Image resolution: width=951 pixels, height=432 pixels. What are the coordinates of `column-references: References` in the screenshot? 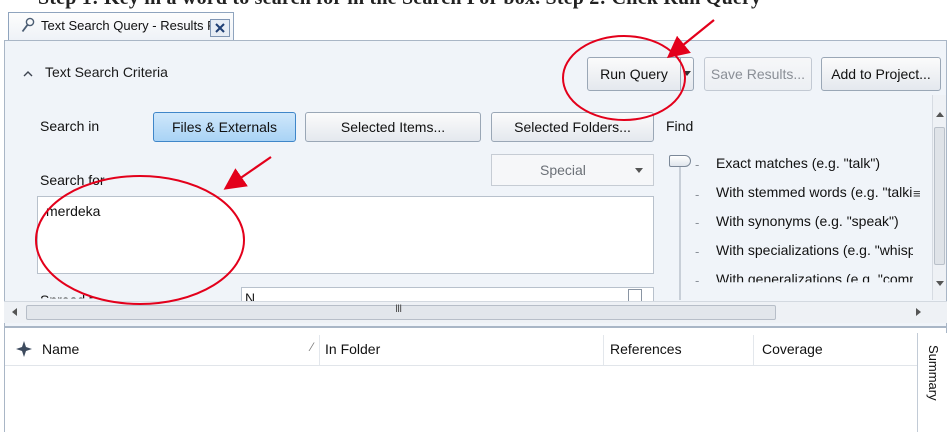 It's located at (646, 349).